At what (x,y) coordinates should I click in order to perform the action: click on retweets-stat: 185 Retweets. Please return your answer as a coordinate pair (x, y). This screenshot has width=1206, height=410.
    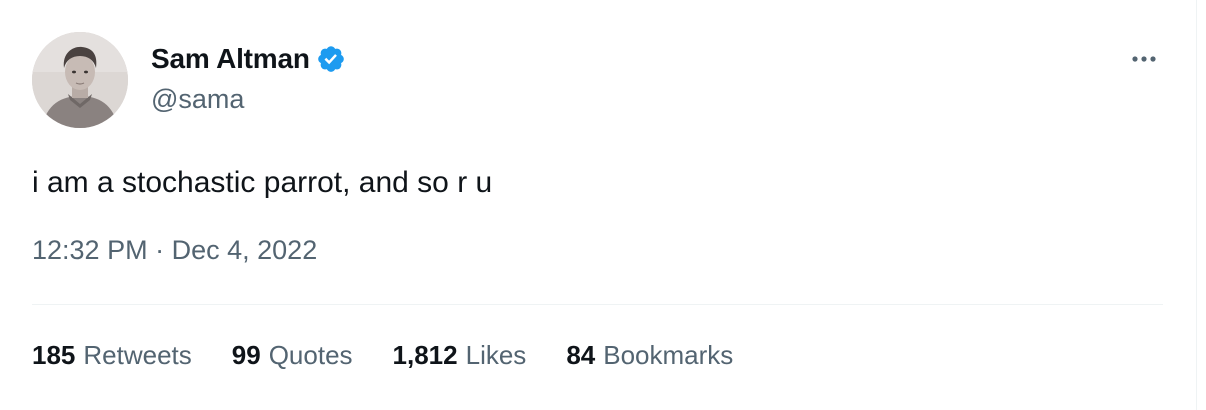
    Looking at the image, I should click on (112, 355).